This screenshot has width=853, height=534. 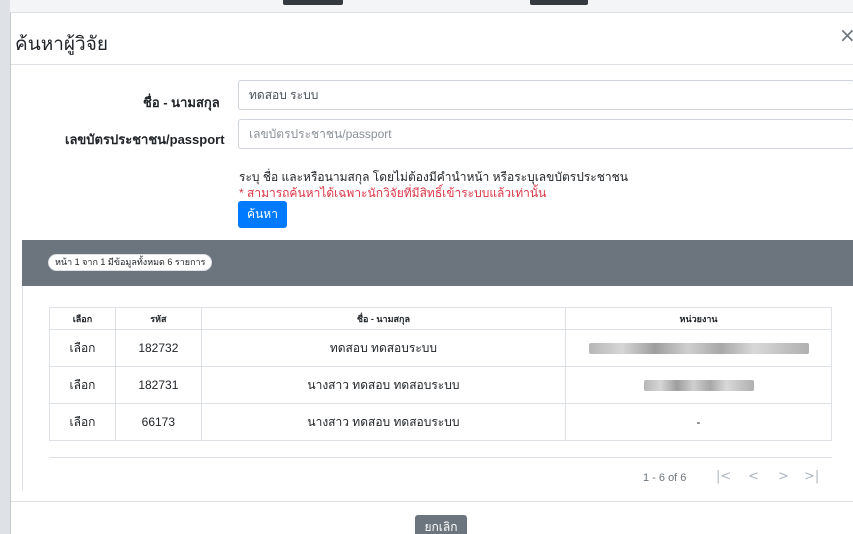 I want to click on cancel-button: ยกเลิก, so click(x=441, y=524).